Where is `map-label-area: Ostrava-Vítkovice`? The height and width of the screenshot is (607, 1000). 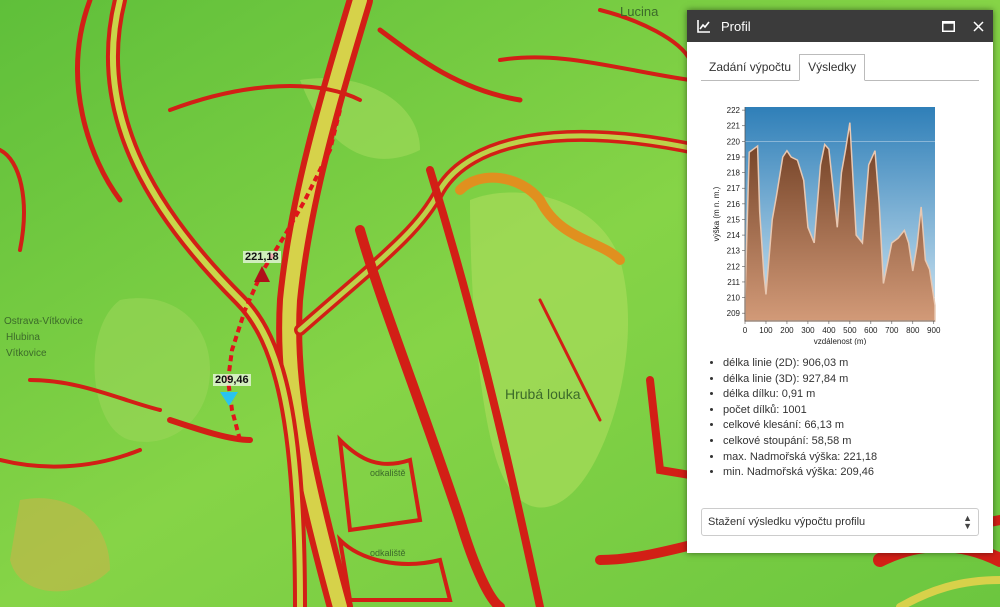 map-label-area: Ostrava-Vítkovice is located at coordinates (43, 321).